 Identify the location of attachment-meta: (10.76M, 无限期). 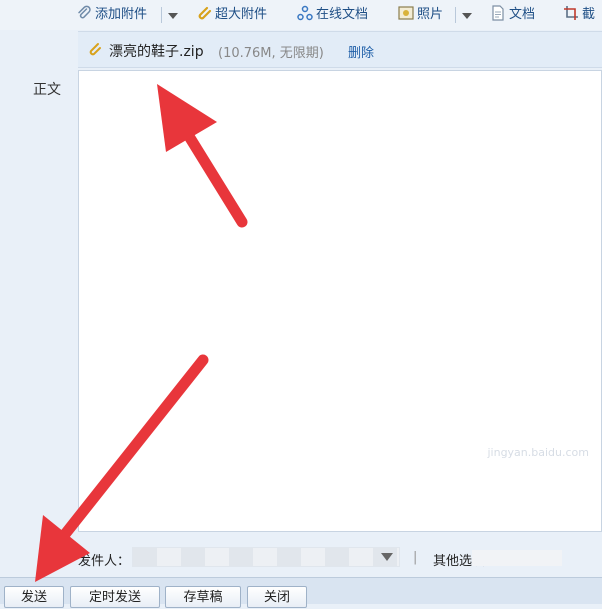
(271, 53).